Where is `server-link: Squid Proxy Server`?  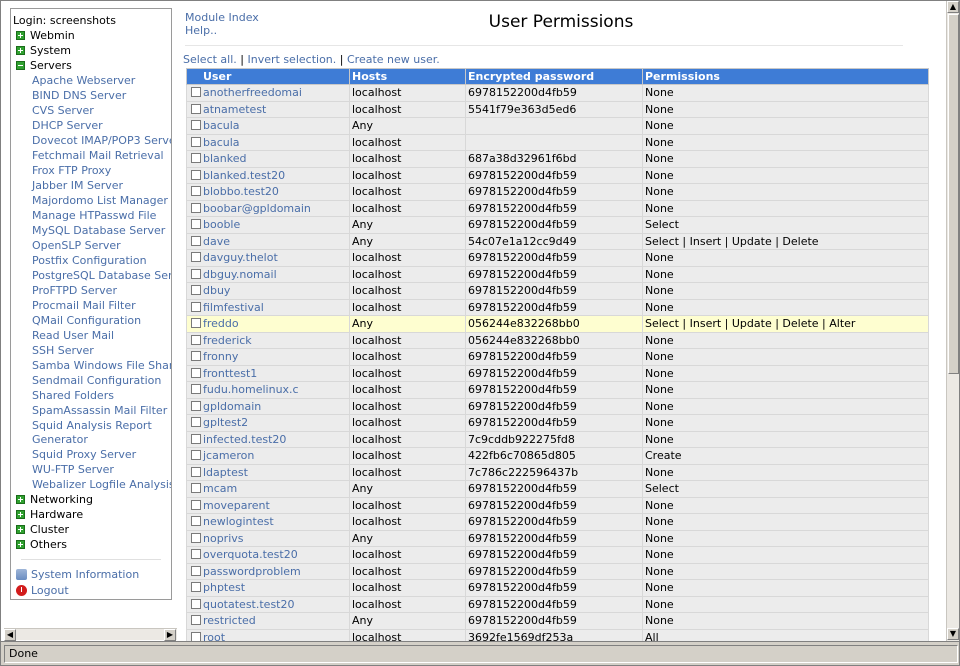 server-link: Squid Proxy Server is located at coordinates (84, 454).